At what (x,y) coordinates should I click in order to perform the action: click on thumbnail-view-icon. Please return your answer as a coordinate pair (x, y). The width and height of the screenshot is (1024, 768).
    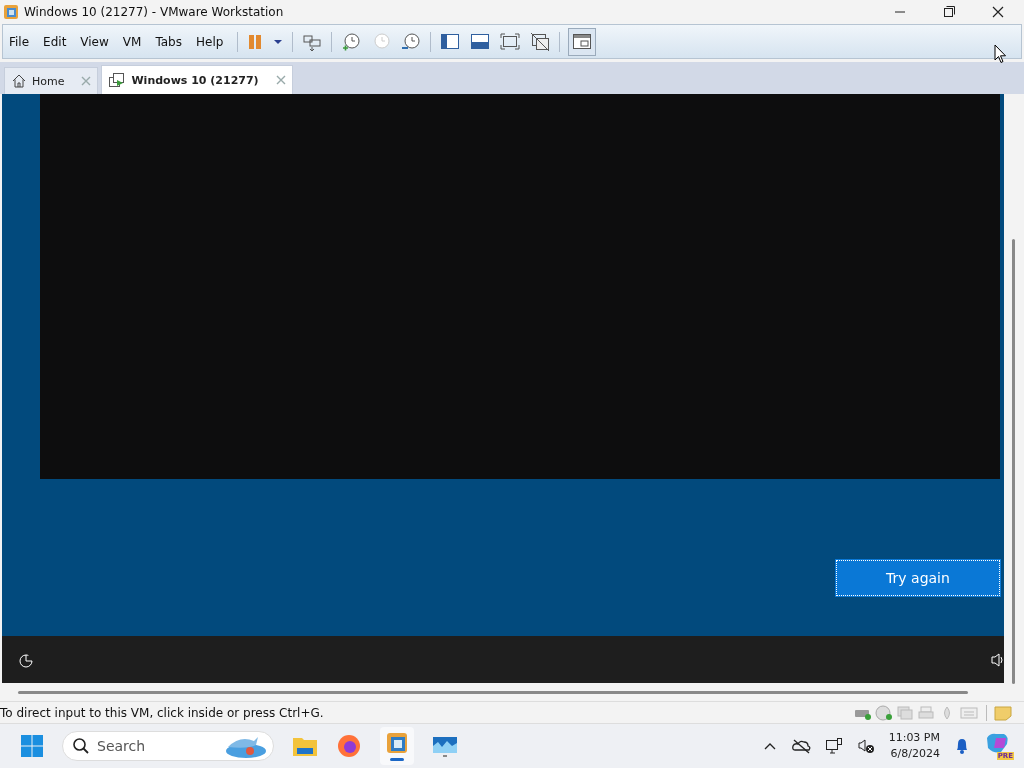
    Looking at the image, I should click on (582, 41).